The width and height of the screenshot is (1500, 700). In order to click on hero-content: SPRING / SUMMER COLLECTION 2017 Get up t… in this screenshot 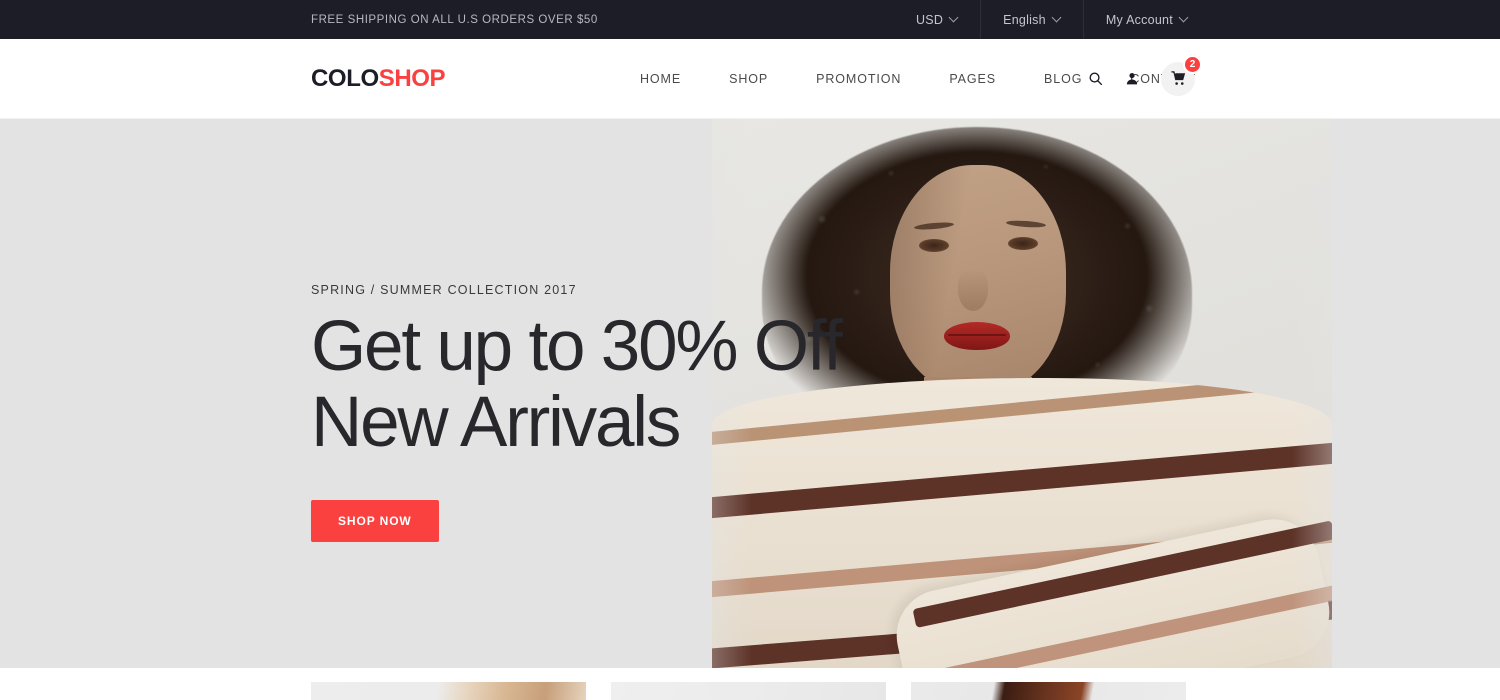, I will do `click(577, 412)`.